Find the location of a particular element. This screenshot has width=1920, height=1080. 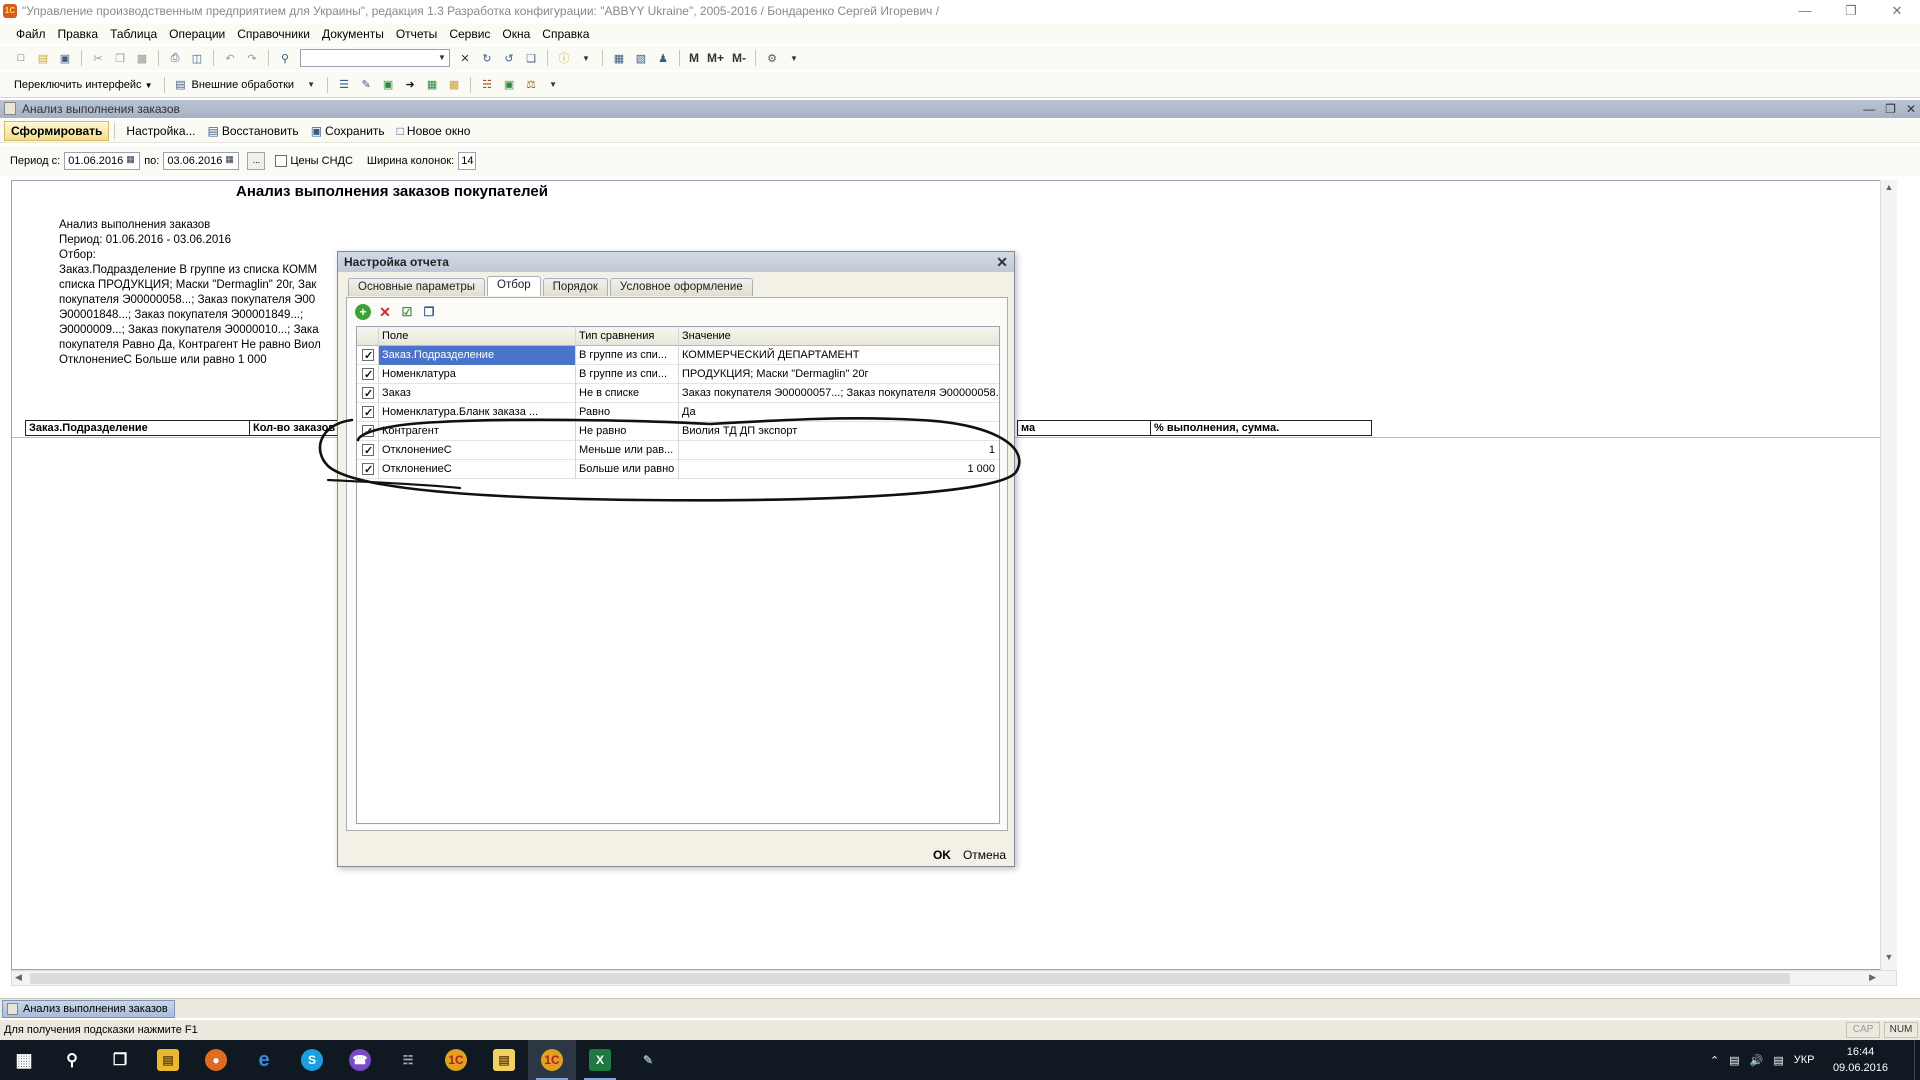

scroll-thumb is located at coordinates (910, 978).